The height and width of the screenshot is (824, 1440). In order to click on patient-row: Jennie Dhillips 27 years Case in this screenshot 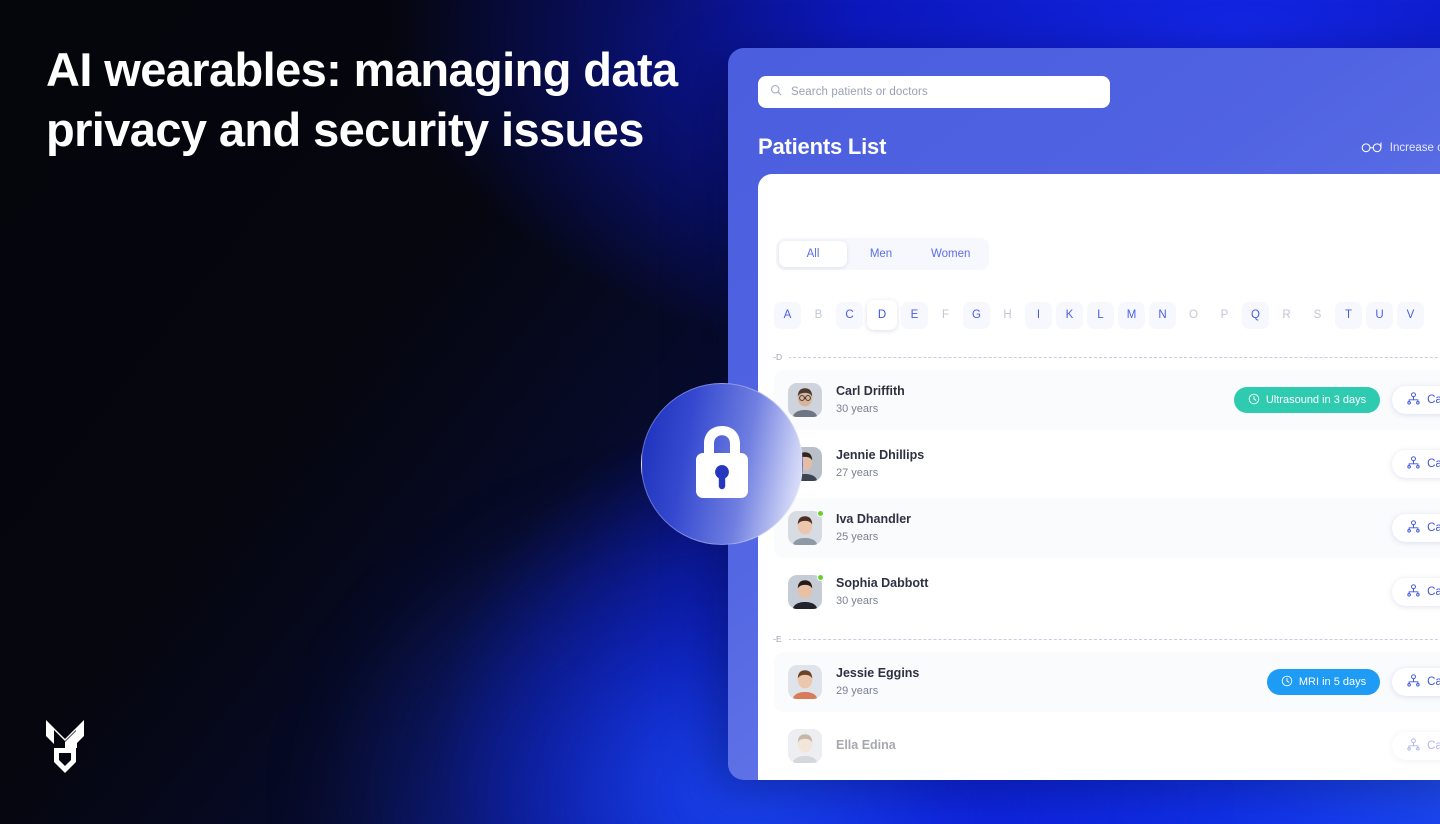, I will do `click(1107, 464)`.